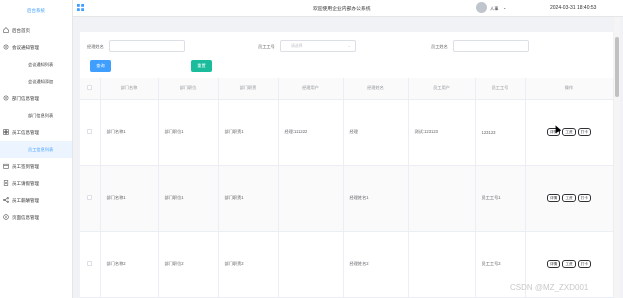 This screenshot has height=298, width=623. Describe the element at coordinates (500, 89) in the screenshot. I see `column-header: 员工工号` at that location.